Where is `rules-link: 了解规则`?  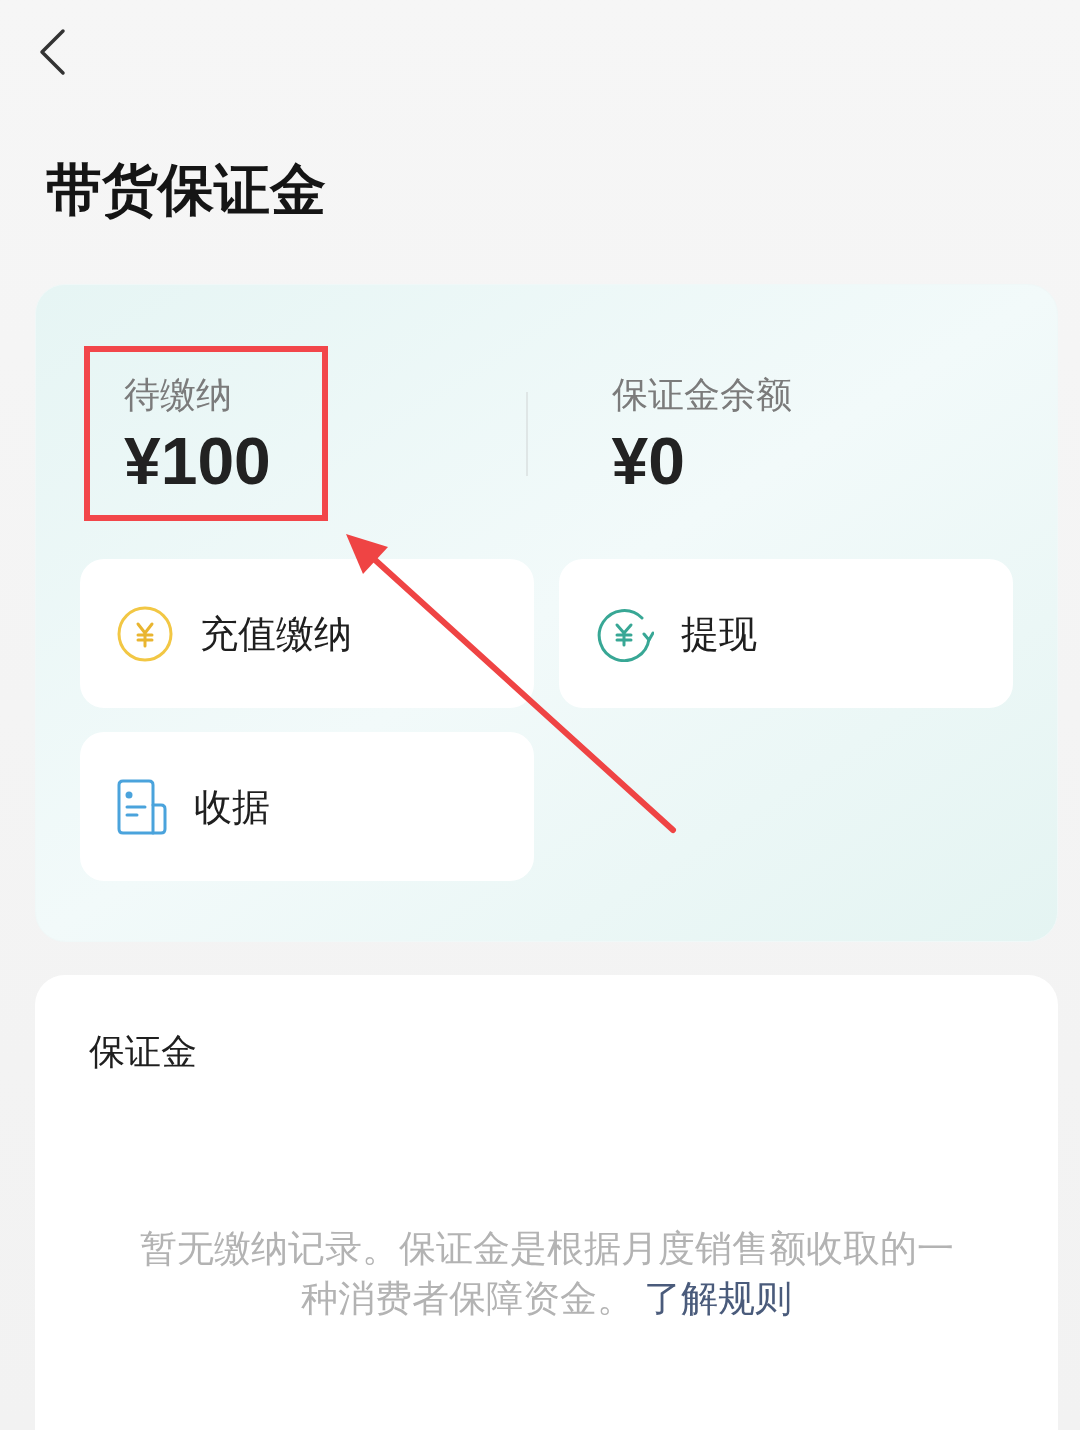 rules-link: 了解规则 is located at coordinates (718, 1298).